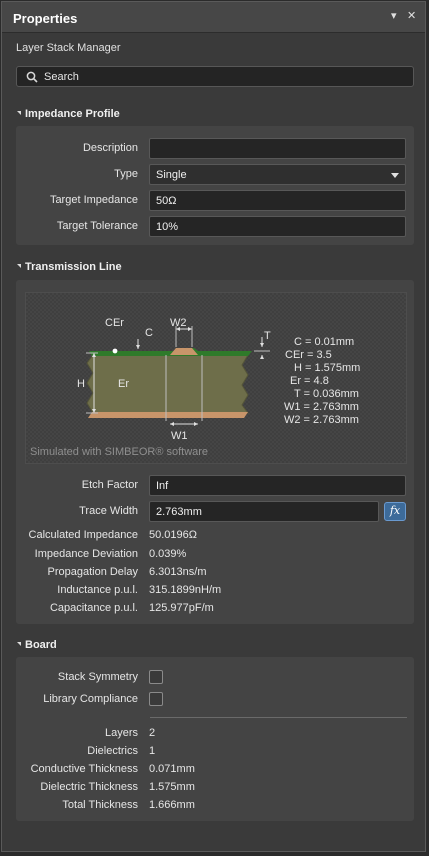 The height and width of the screenshot is (856, 429). Describe the element at coordinates (152, 733) in the screenshot. I see `board-stat-value: 2` at that location.